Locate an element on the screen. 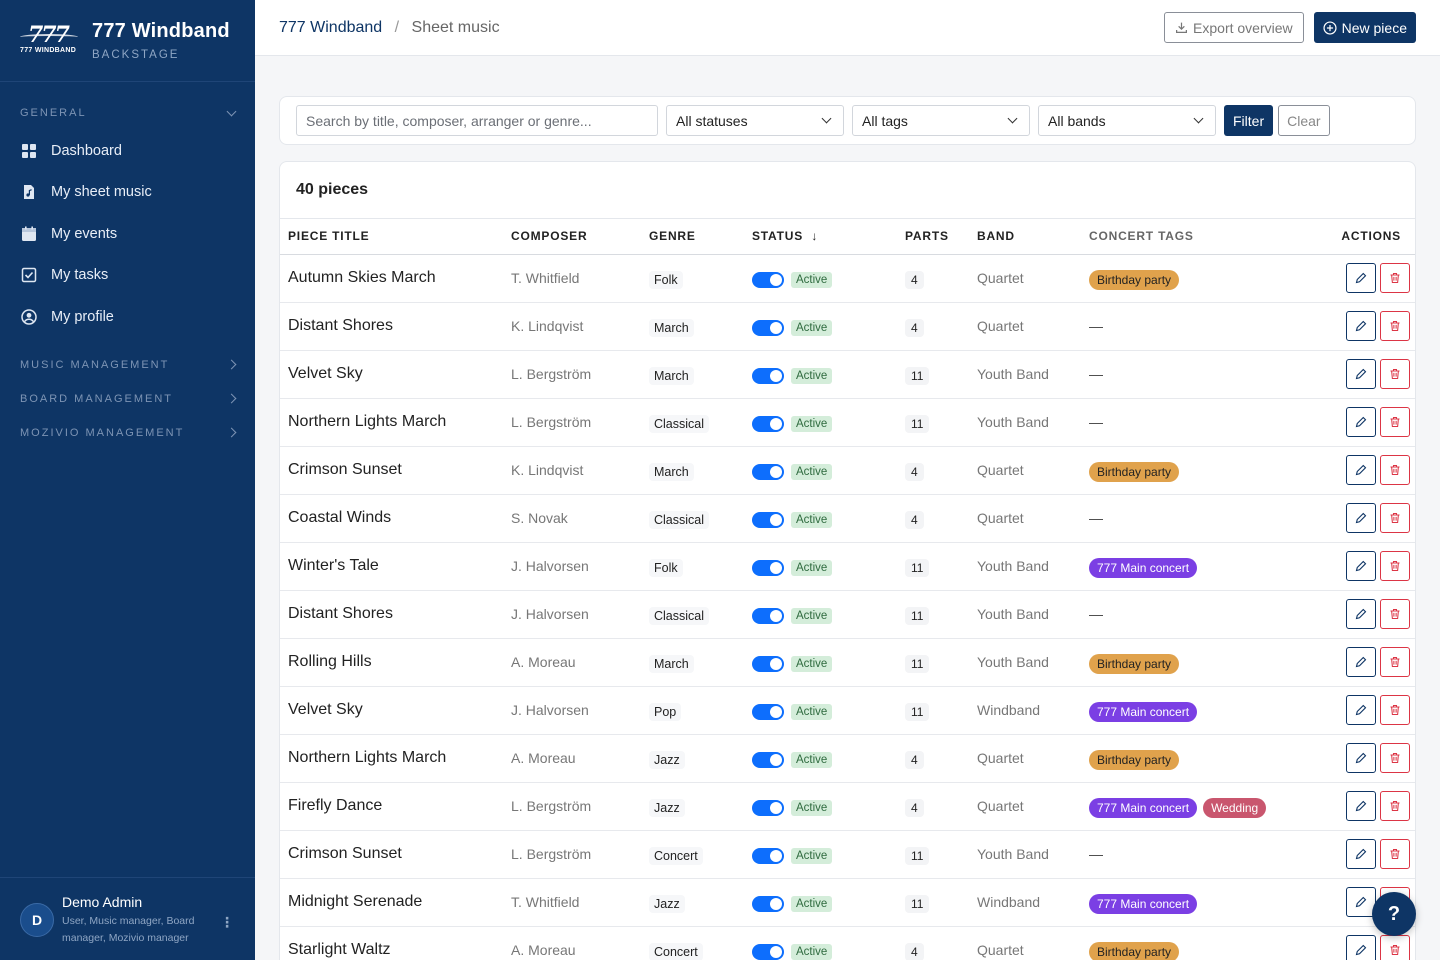 The width and height of the screenshot is (1440, 960). nav-section-music-management: MUSIC MANAGEMENT is located at coordinates (127, 365).